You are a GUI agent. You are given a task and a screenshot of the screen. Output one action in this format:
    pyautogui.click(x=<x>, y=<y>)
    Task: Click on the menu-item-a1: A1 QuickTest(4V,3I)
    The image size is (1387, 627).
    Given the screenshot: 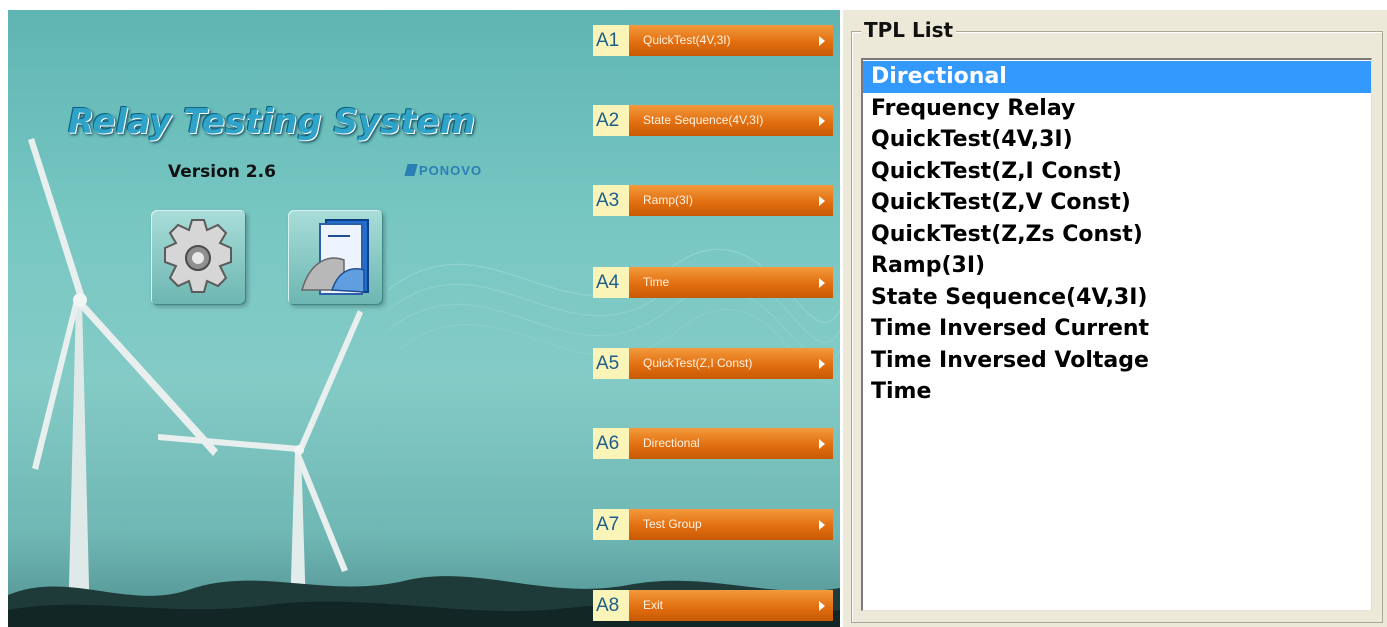 What is the action you would take?
    pyautogui.click(x=713, y=40)
    